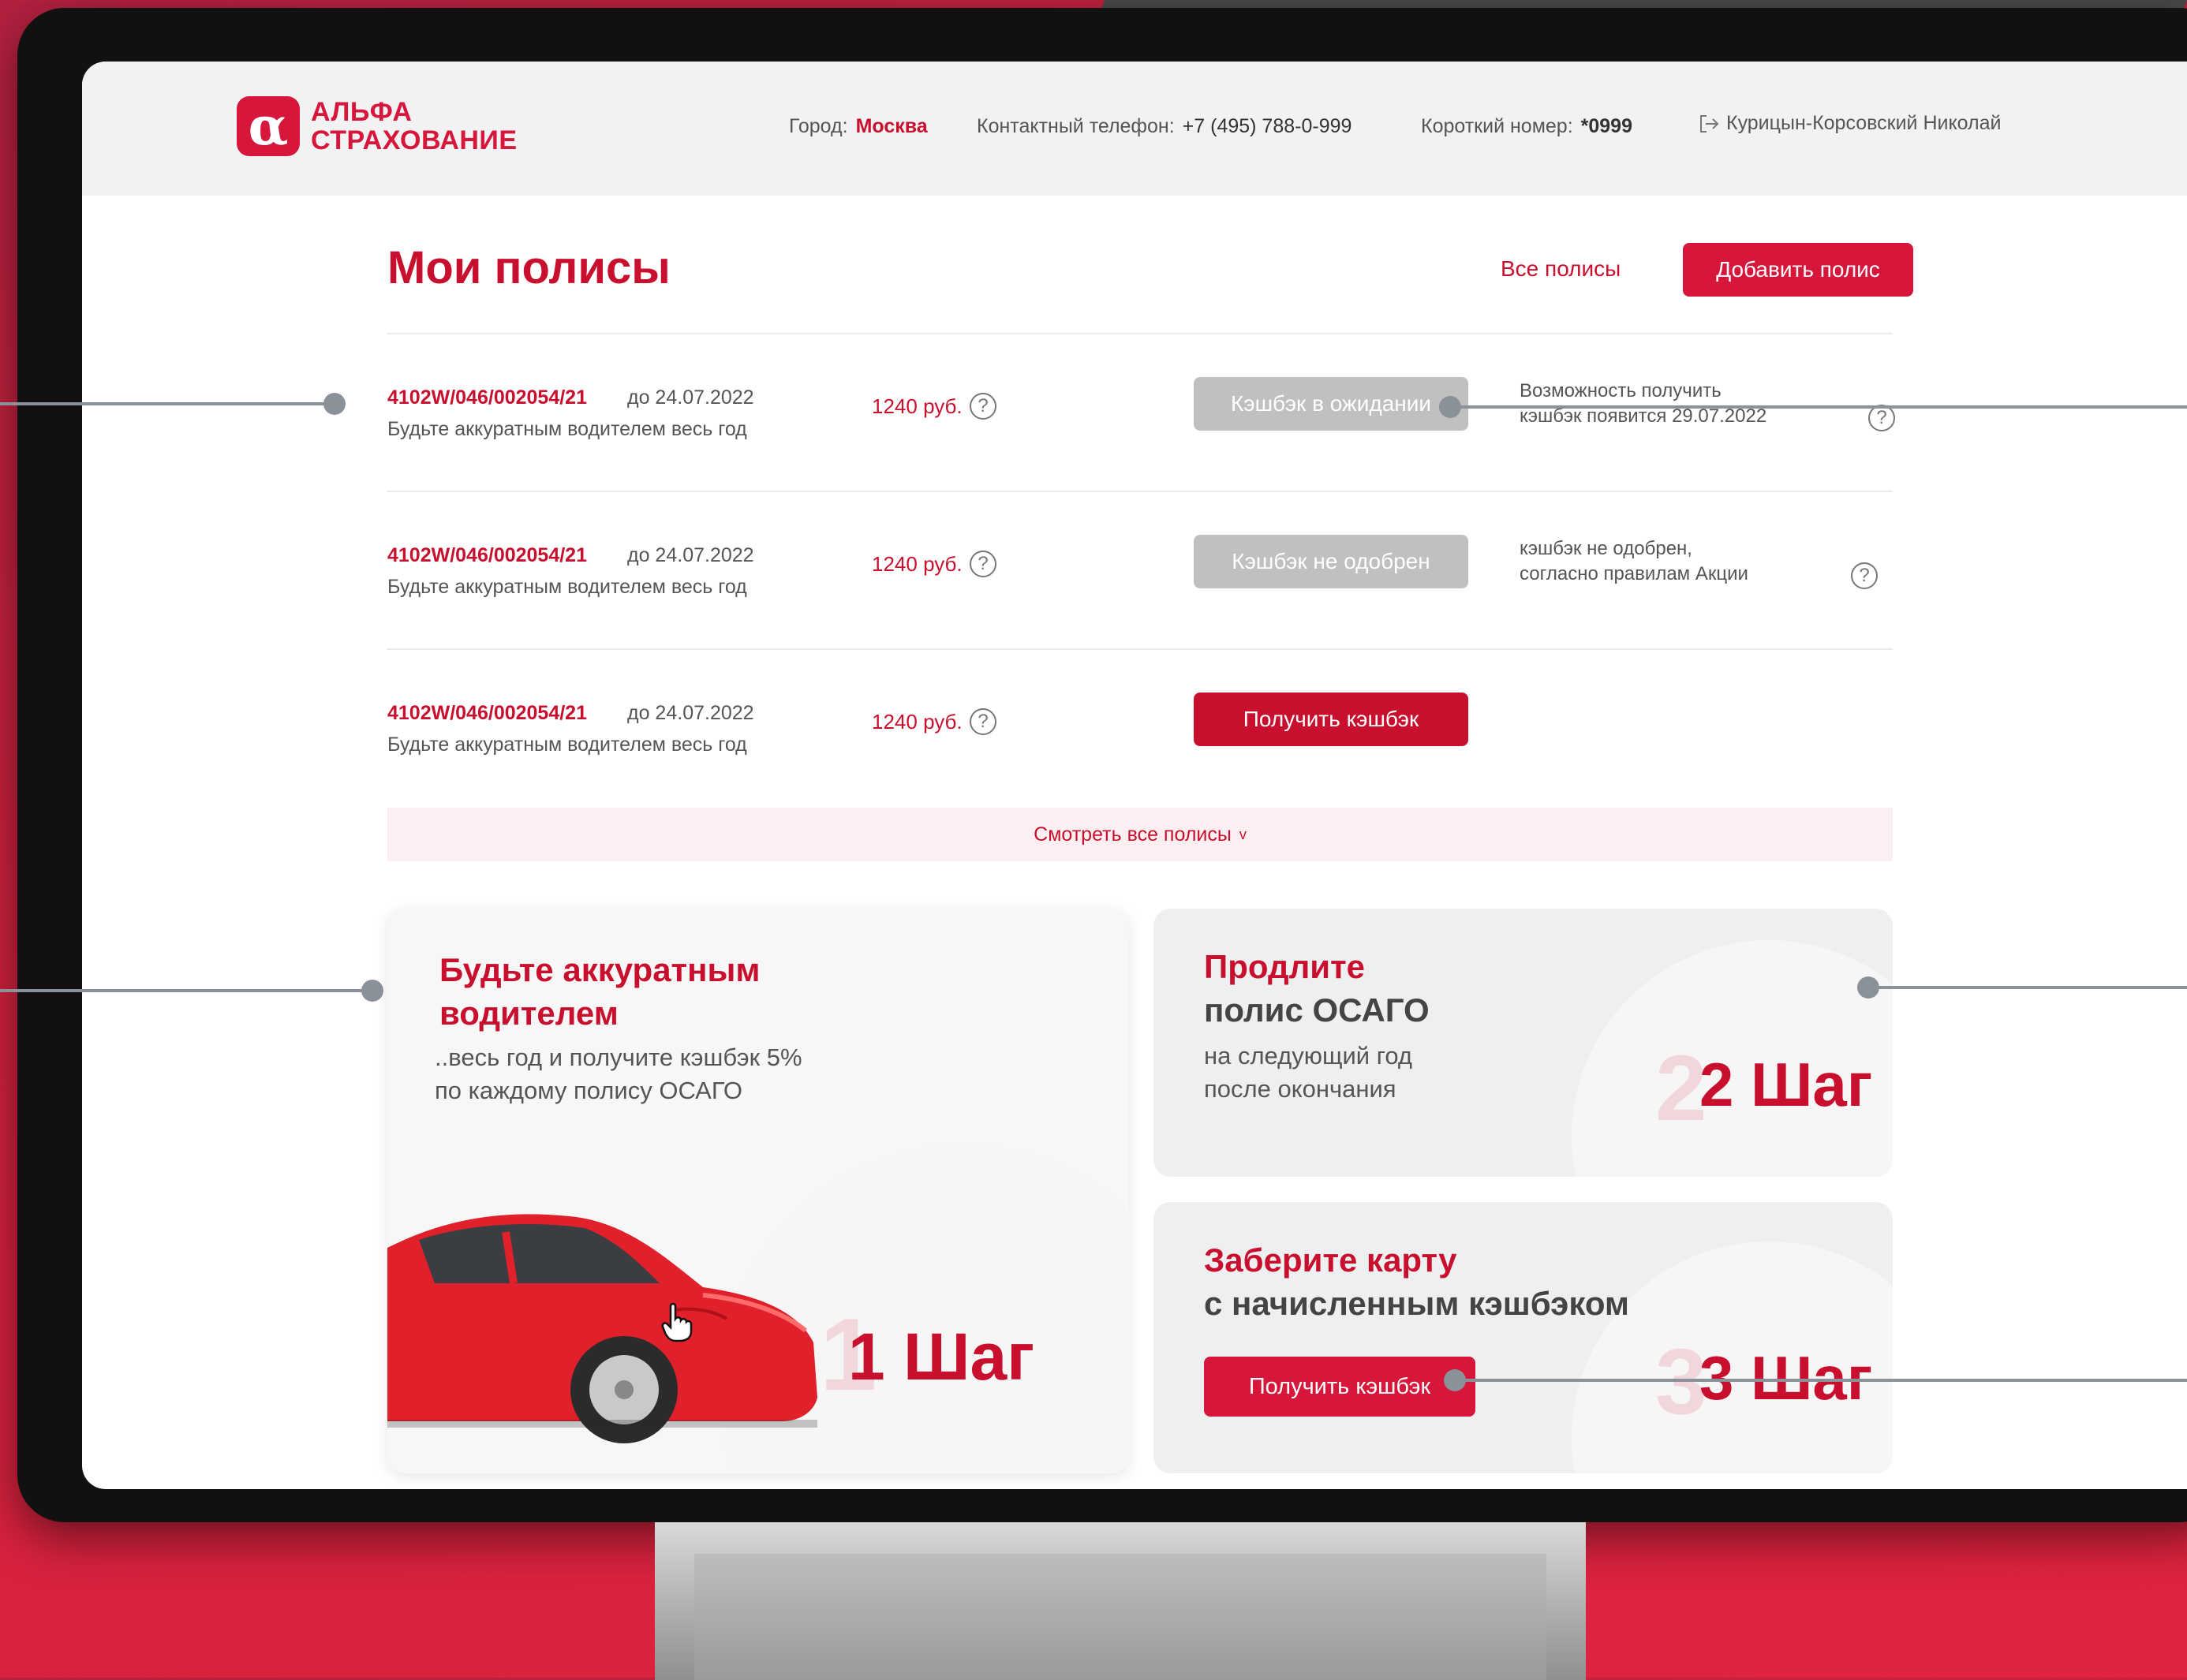 The height and width of the screenshot is (1680, 2187). What do you see at coordinates (1606, 126) in the screenshot?
I see `short-number-value: *0999` at bounding box center [1606, 126].